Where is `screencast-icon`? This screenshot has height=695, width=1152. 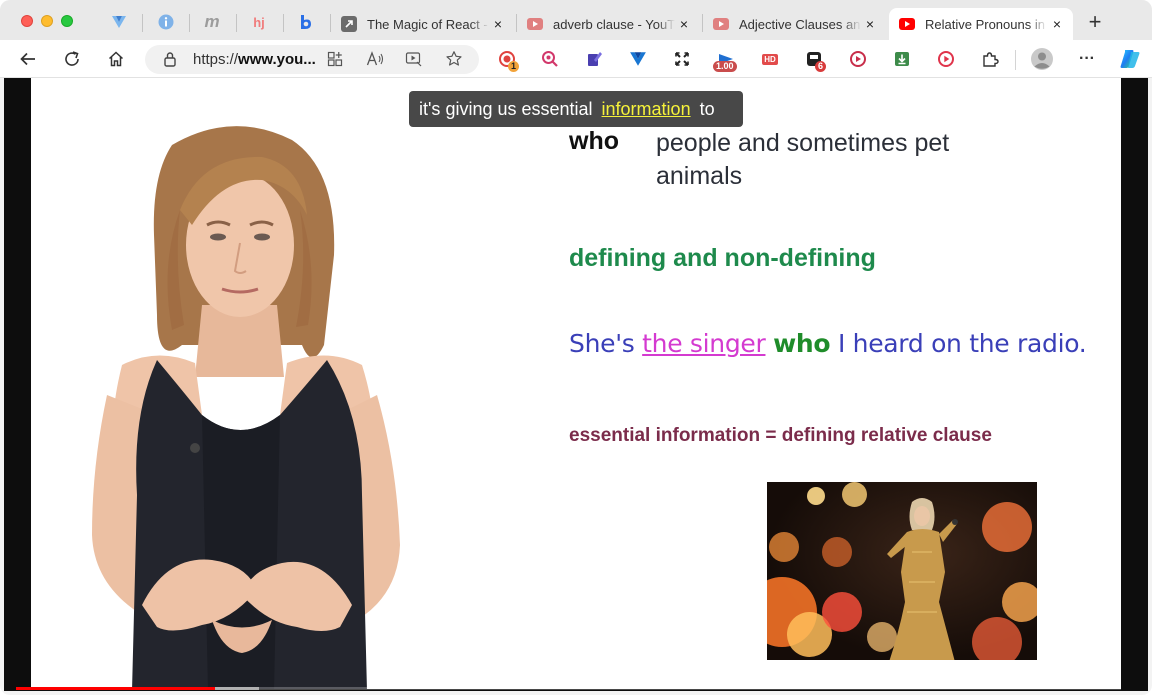
screencast-icon is located at coordinates (858, 59).